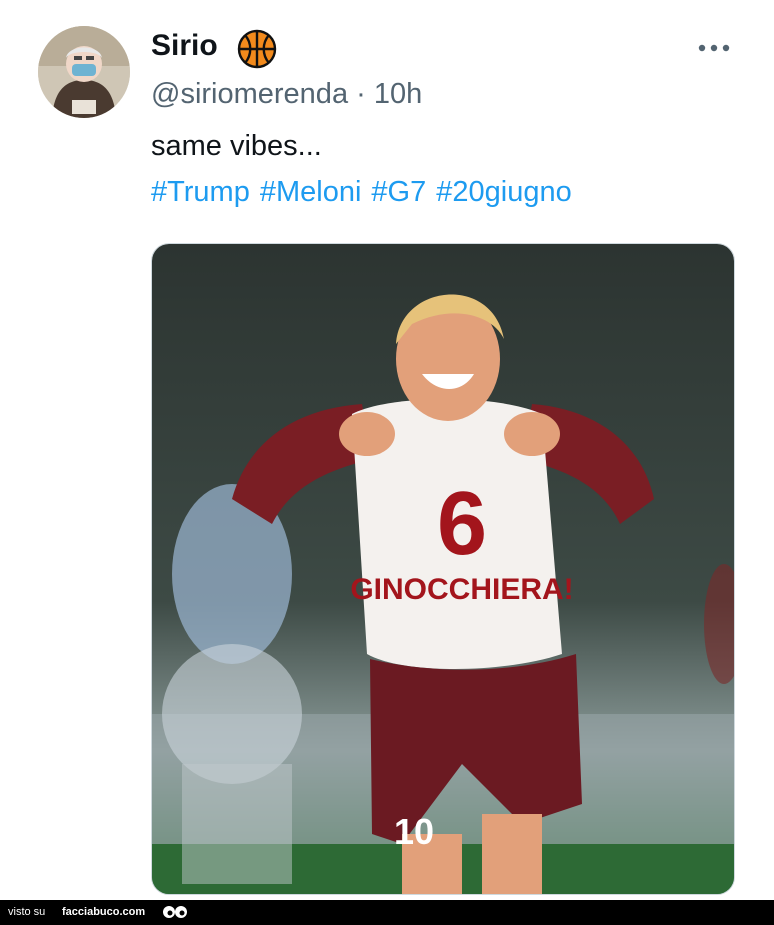 Image resolution: width=774 pixels, height=925 pixels. I want to click on avatar-image, so click(84, 72).